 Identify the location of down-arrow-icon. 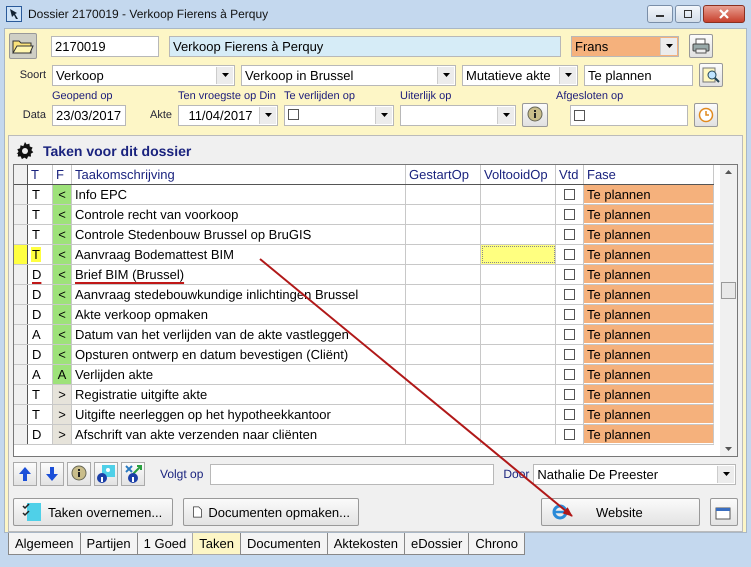
(52, 474).